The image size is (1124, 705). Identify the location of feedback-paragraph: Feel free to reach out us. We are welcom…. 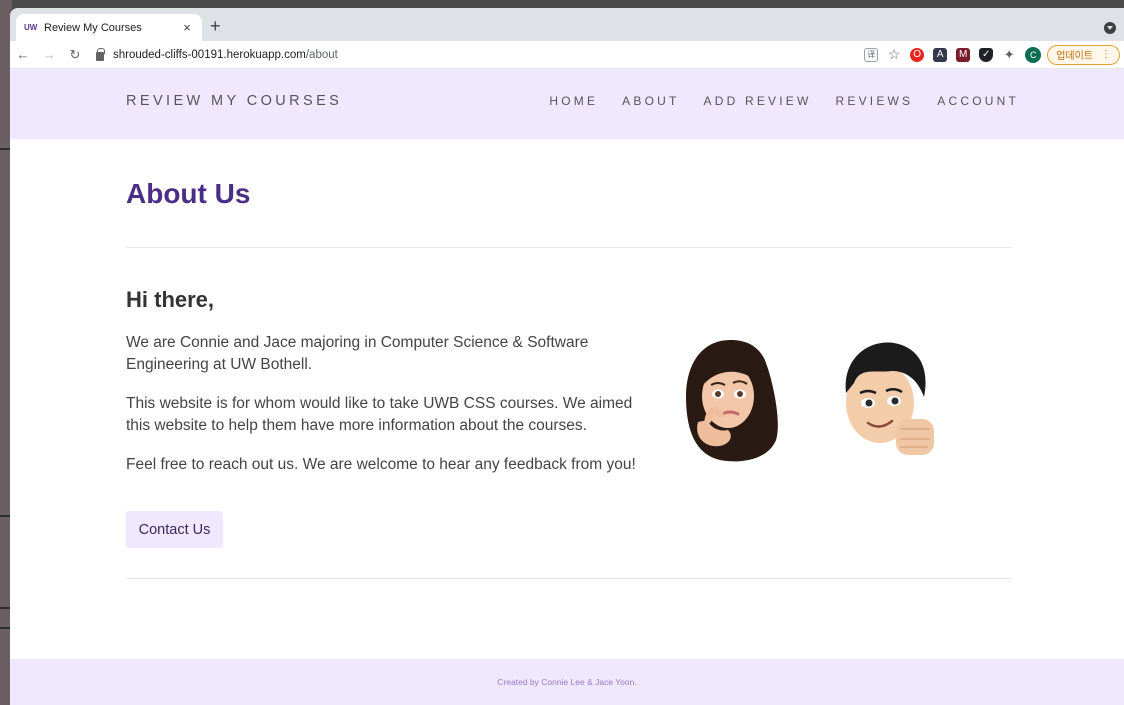
(381, 464).